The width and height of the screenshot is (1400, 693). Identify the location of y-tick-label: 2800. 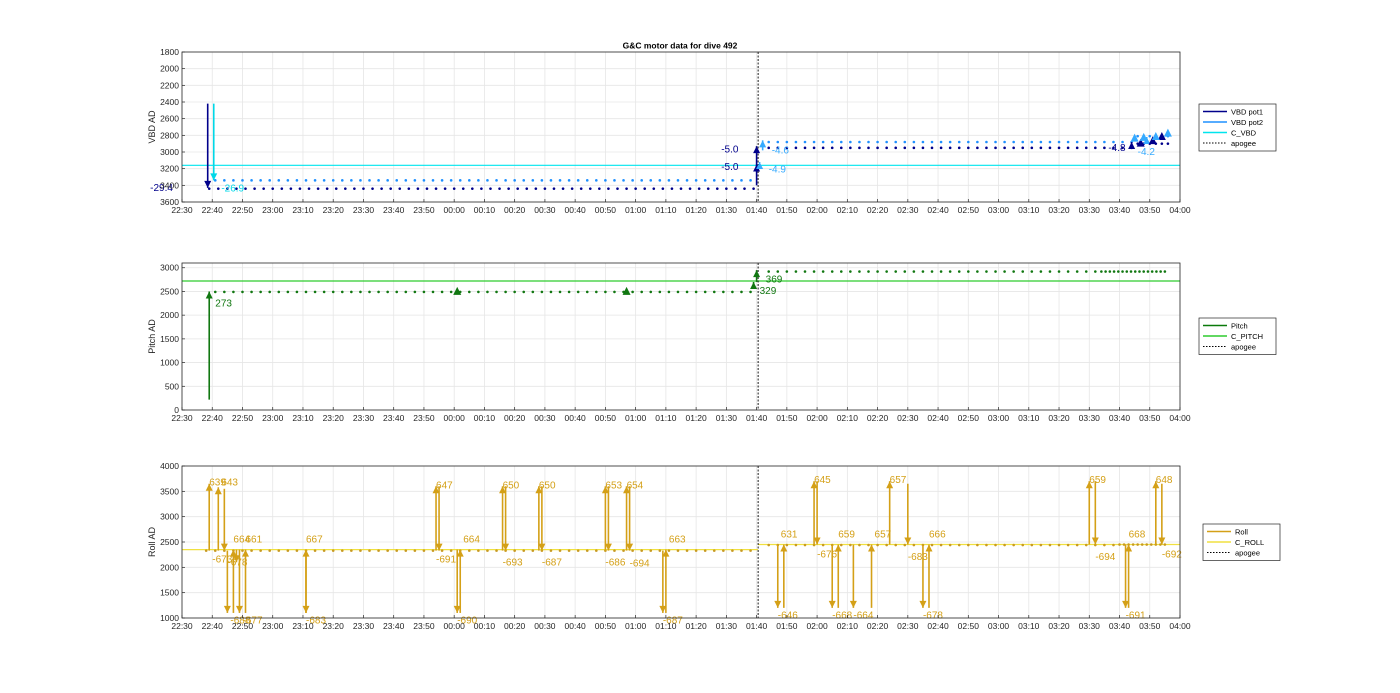
(169, 135).